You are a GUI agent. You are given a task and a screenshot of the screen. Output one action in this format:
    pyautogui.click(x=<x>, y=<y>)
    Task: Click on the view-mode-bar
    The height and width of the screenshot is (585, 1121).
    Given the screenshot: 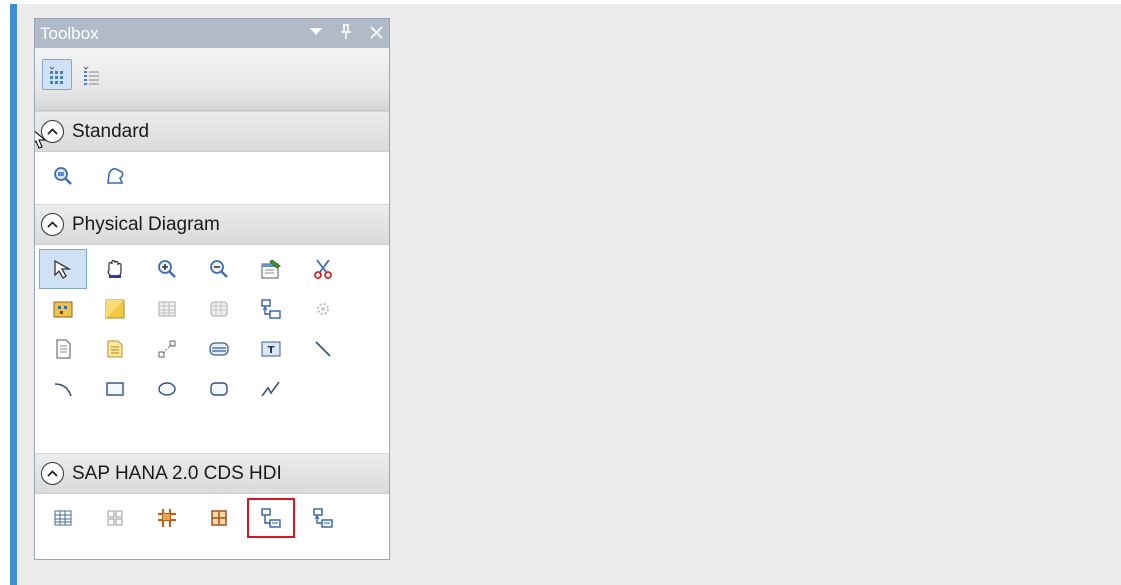 What is the action you would take?
    pyautogui.click(x=212, y=79)
    